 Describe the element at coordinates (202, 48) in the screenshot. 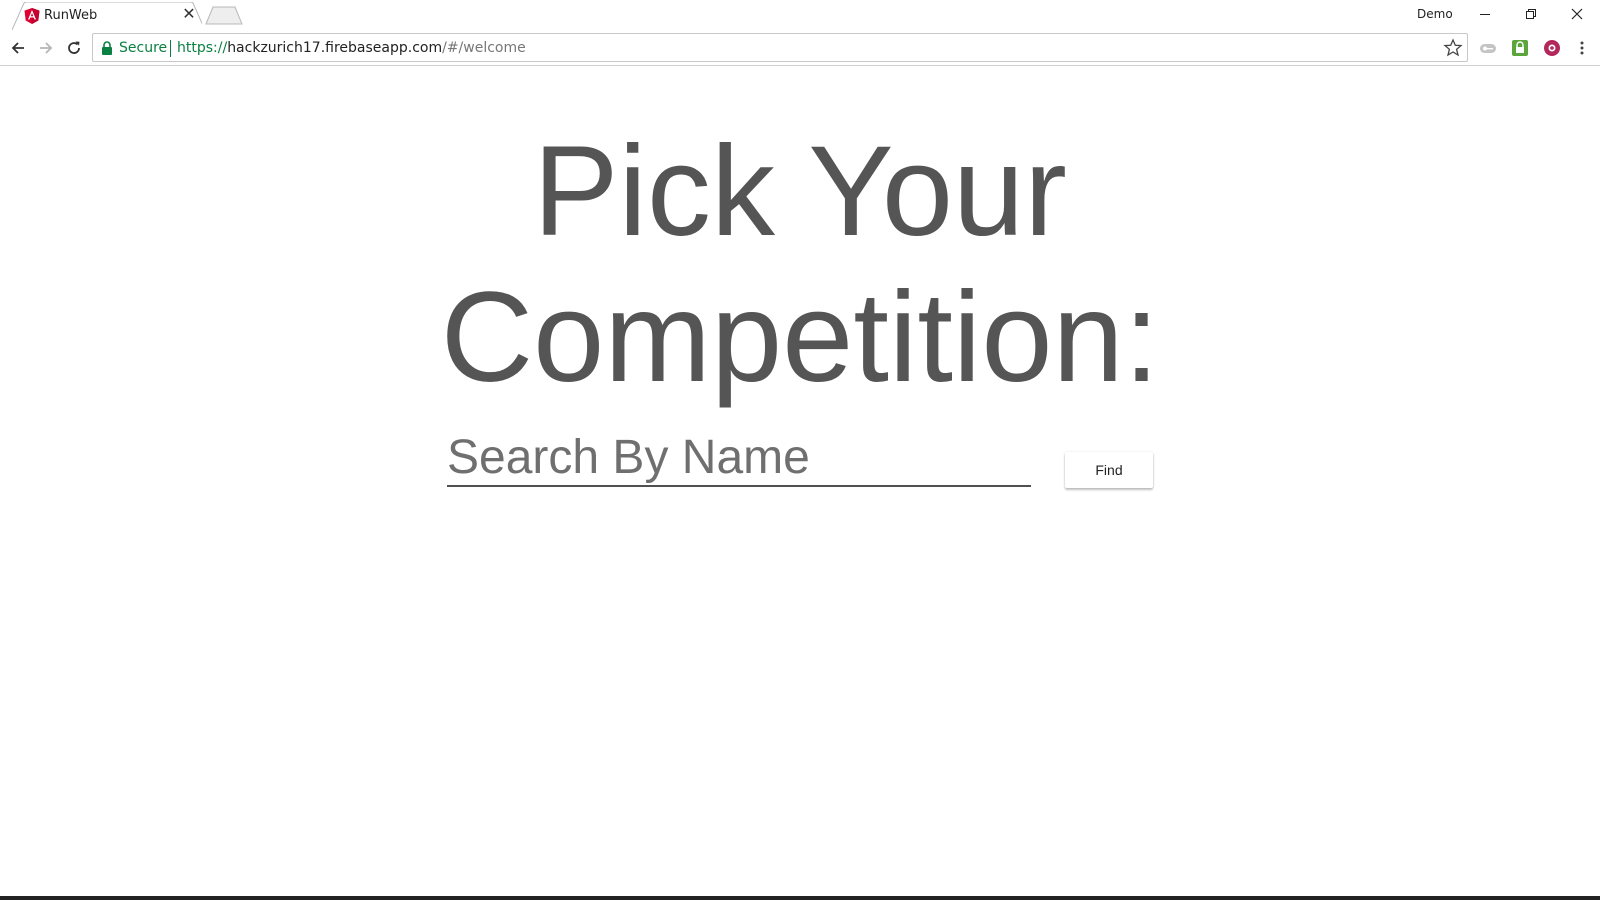

I see `url-scheme: https://` at that location.